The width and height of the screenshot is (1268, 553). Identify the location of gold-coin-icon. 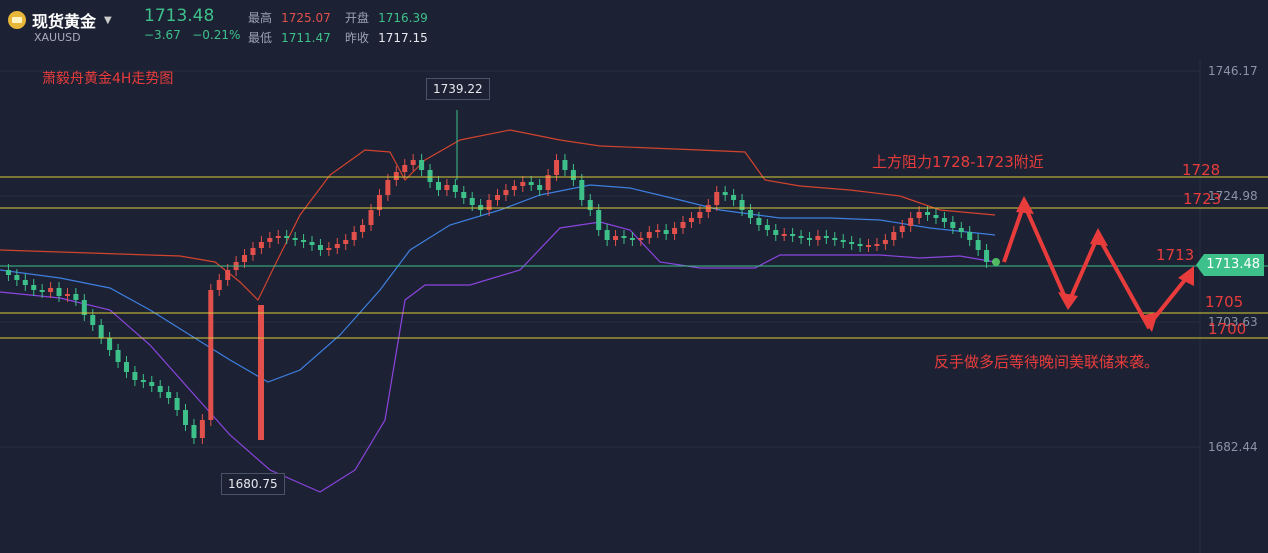
(17, 20).